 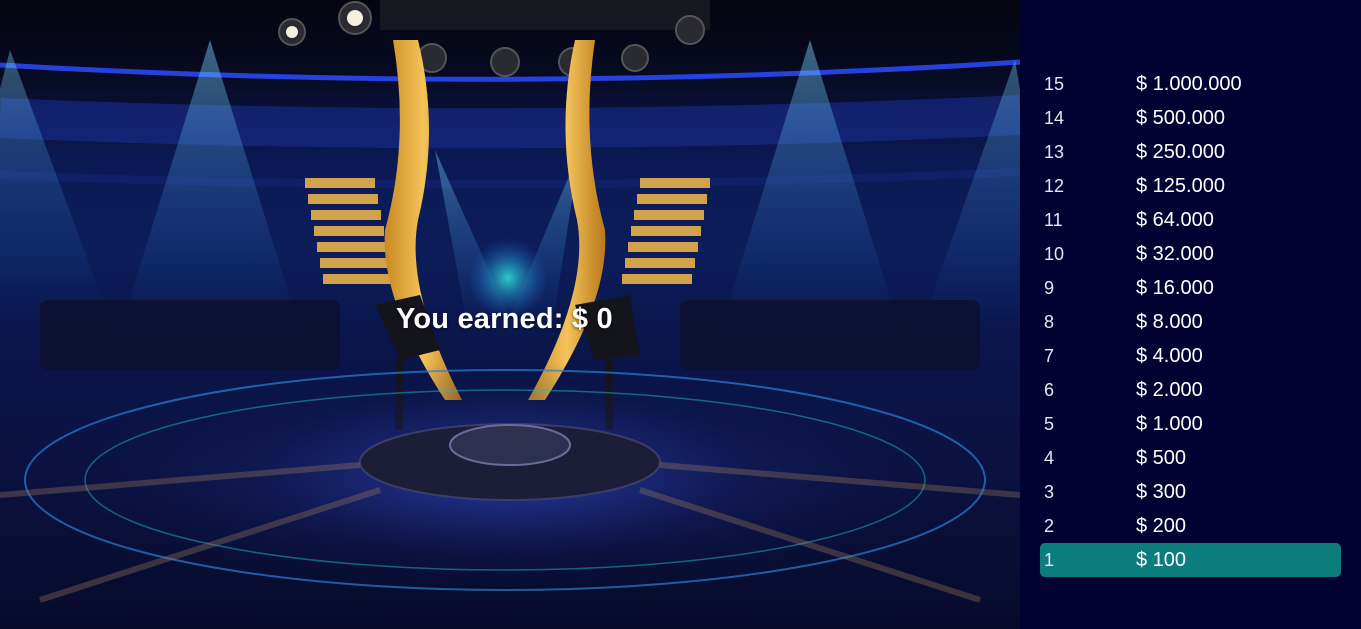 What do you see at coordinates (1169, 321) in the screenshot?
I see `prize-level-amount: $ 8.000` at bounding box center [1169, 321].